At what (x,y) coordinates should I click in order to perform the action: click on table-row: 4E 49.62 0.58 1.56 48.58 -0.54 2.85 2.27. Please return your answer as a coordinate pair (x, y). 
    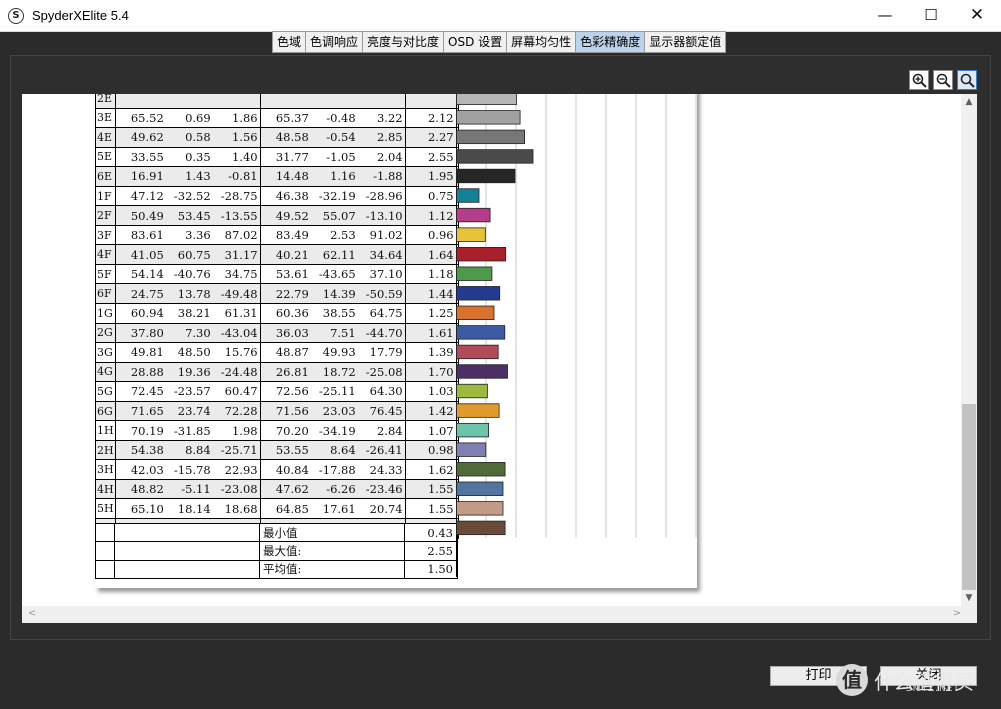
    Looking at the image, I should click on (277, 137).